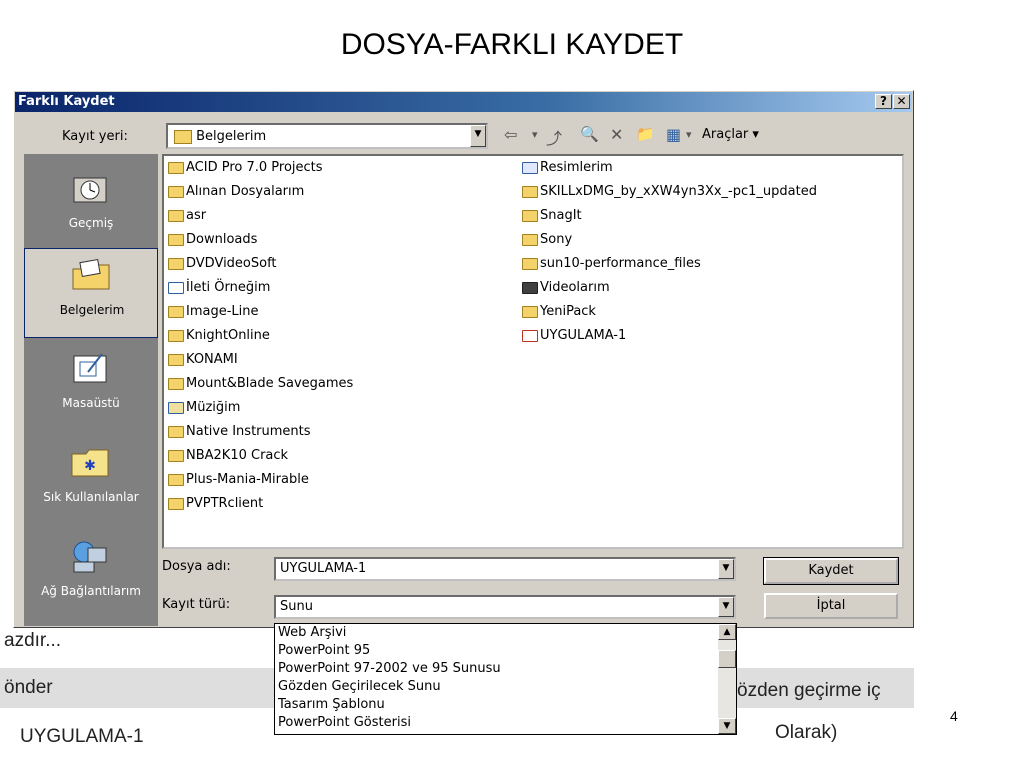 This screenshot has height=768, width=1024. Describe the element at coordinates (554, 137) in the screenshot. I see `up-folder-icon: ⤴` at that location.